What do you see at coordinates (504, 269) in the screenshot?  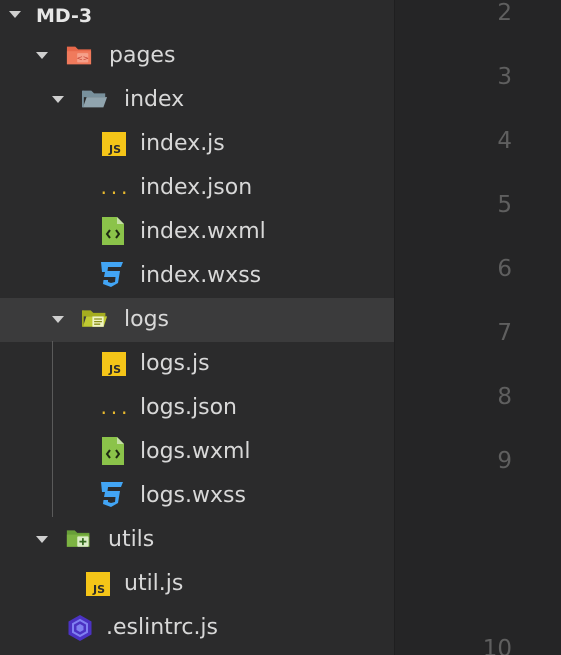 I see `line-number: 6` at bounding box center [504, 269].